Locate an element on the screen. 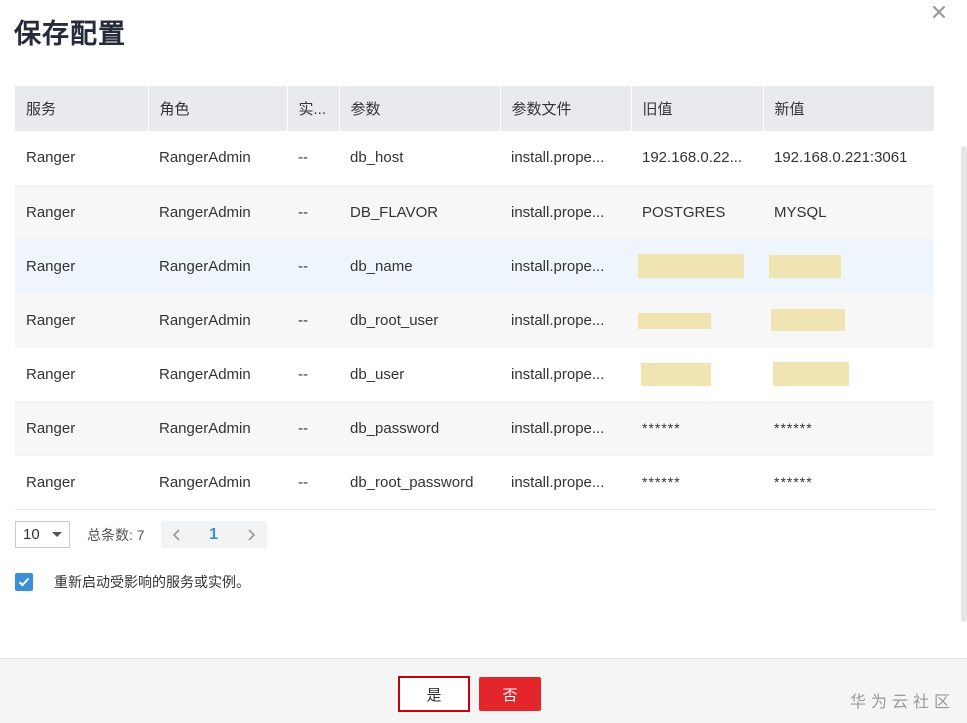 The width and height of the screenshot is (967, 723). table-header-row: 服务 角色 实... 参数 参数文件 旧值 新值 is located at coordinates (474, 108).